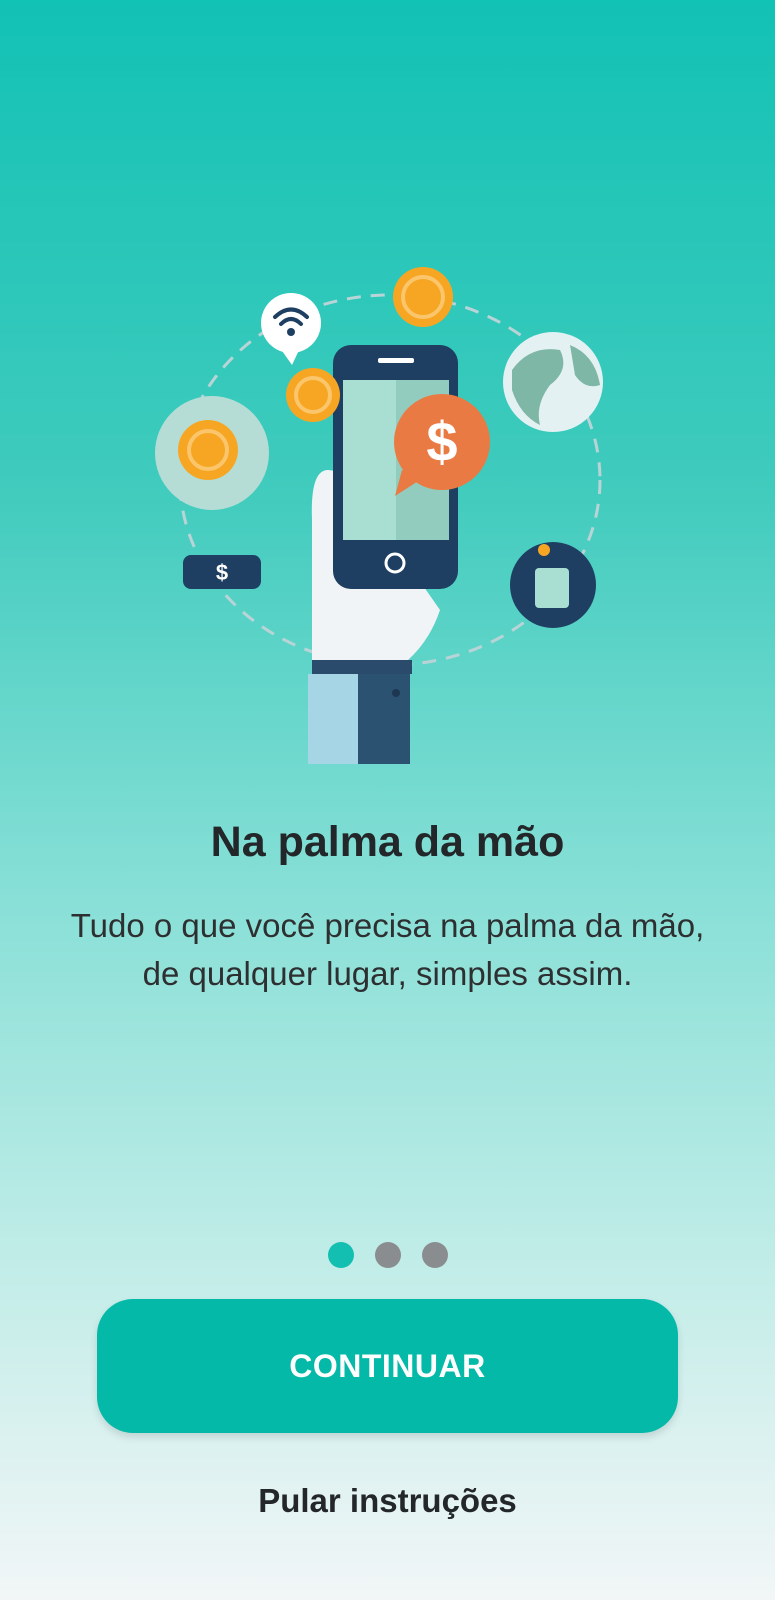 This screenshot has width=775, height=1600. Describe the element at coordinates (553, 382) in the screenshot. I see `globe-icon` at that location.